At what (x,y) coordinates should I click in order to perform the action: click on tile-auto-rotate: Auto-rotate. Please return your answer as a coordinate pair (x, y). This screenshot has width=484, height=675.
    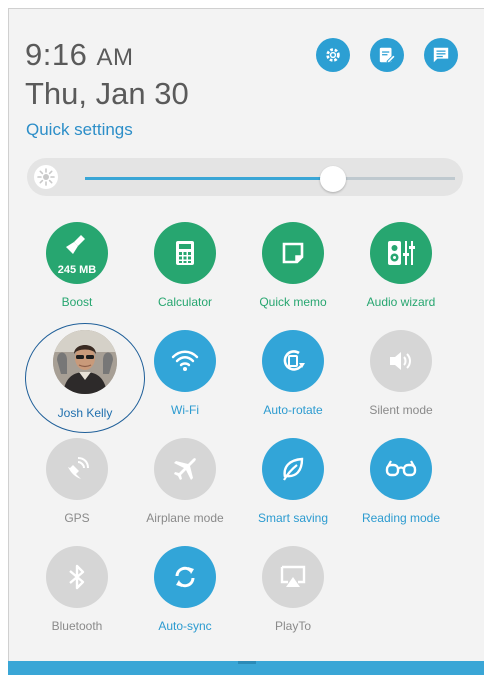
    Looking at the image, I should click on (293, 373).